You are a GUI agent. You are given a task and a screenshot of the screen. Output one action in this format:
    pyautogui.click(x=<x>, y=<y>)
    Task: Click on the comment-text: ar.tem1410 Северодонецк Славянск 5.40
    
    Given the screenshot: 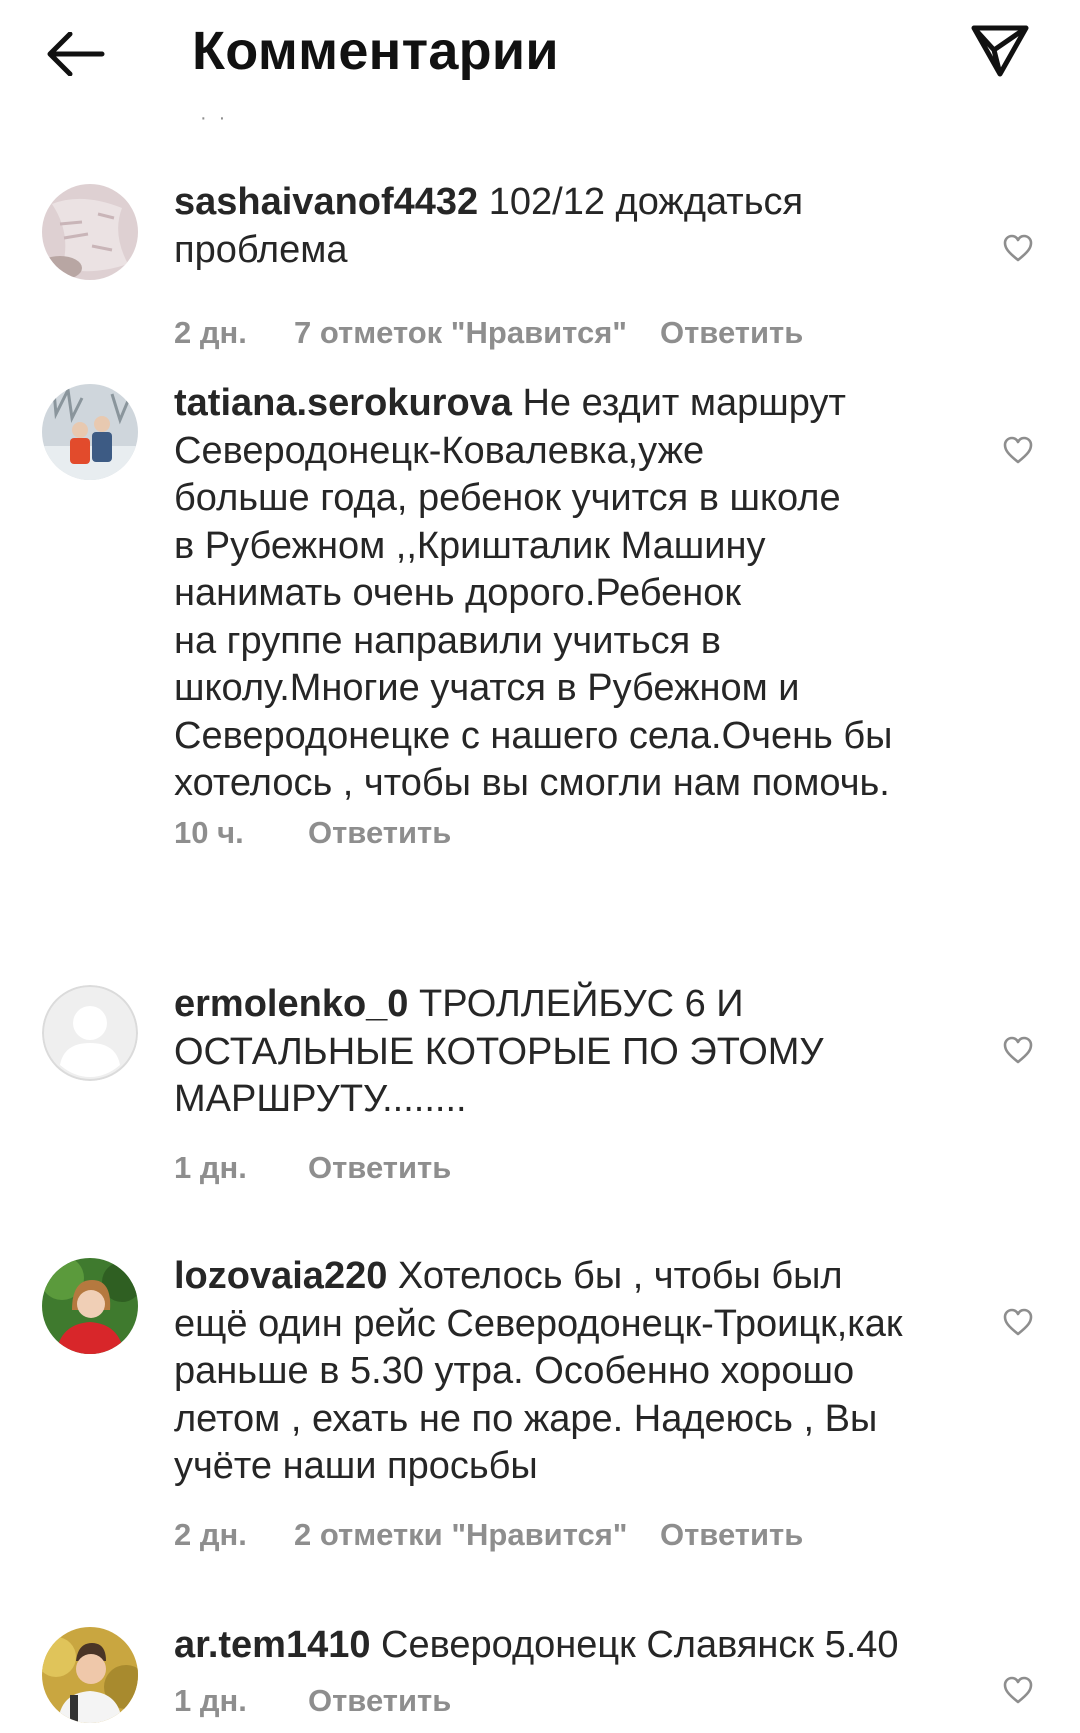 What is the action you would take?
    pyautogui.click(x=574, y=1646)
    